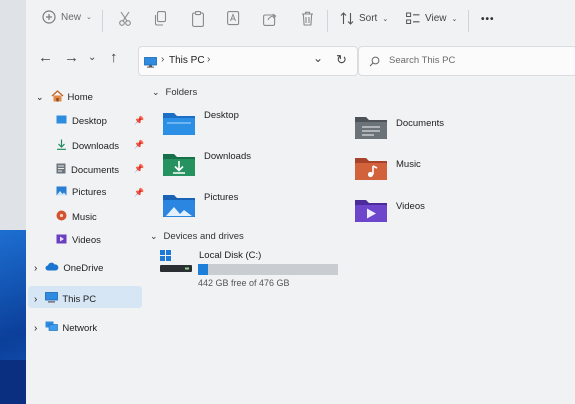  Describe the element at coordinates (200, 206) in the screenshot. I see `folder-pictures: Pictures` at that location.